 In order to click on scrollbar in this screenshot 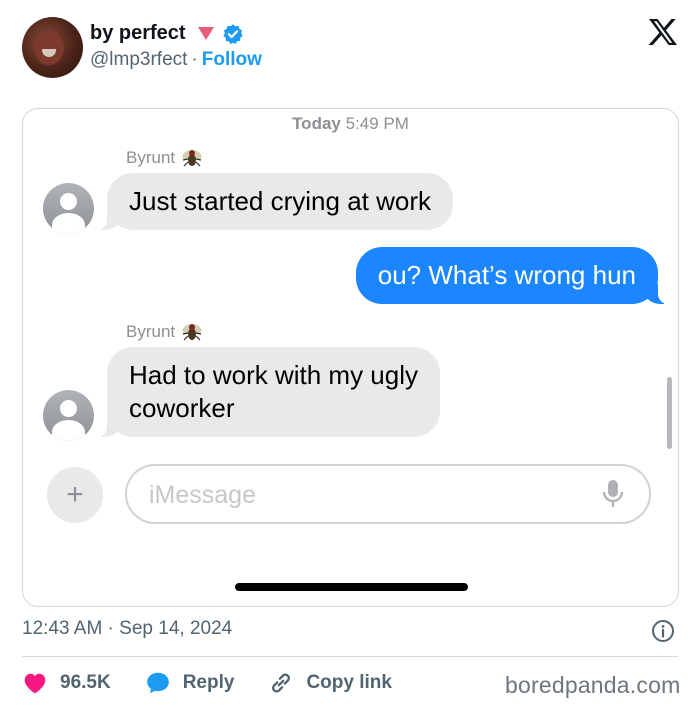, I will do `click(669, 413)`.